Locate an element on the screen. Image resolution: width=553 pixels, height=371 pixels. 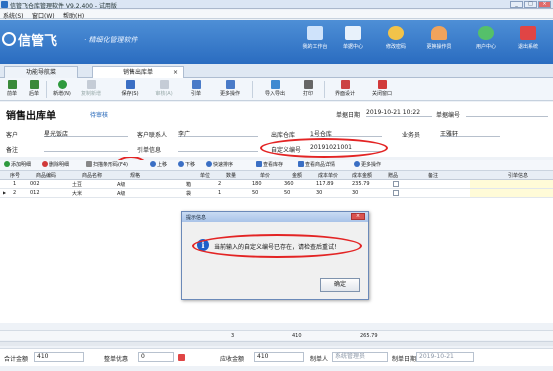
new-button: 新增(N) is located at coordinates (62, 90).